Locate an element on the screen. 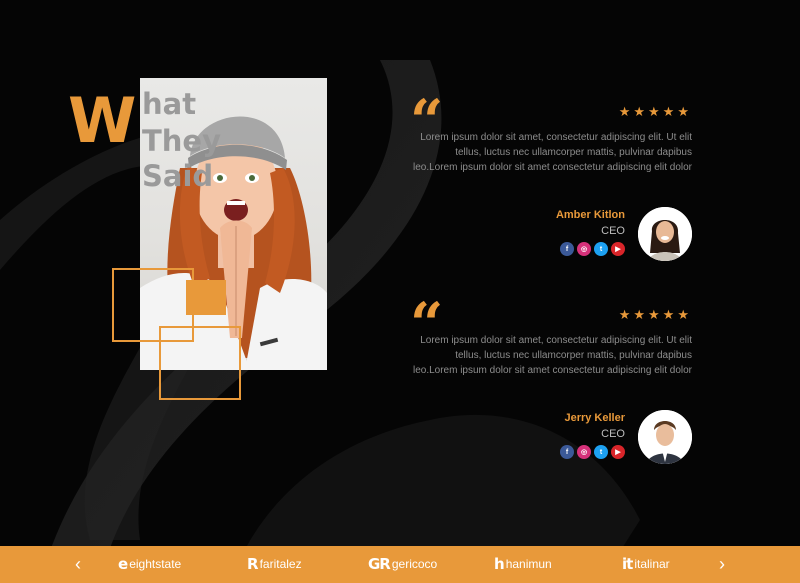  man-avatar-icon is located at coordinates (665, 437).